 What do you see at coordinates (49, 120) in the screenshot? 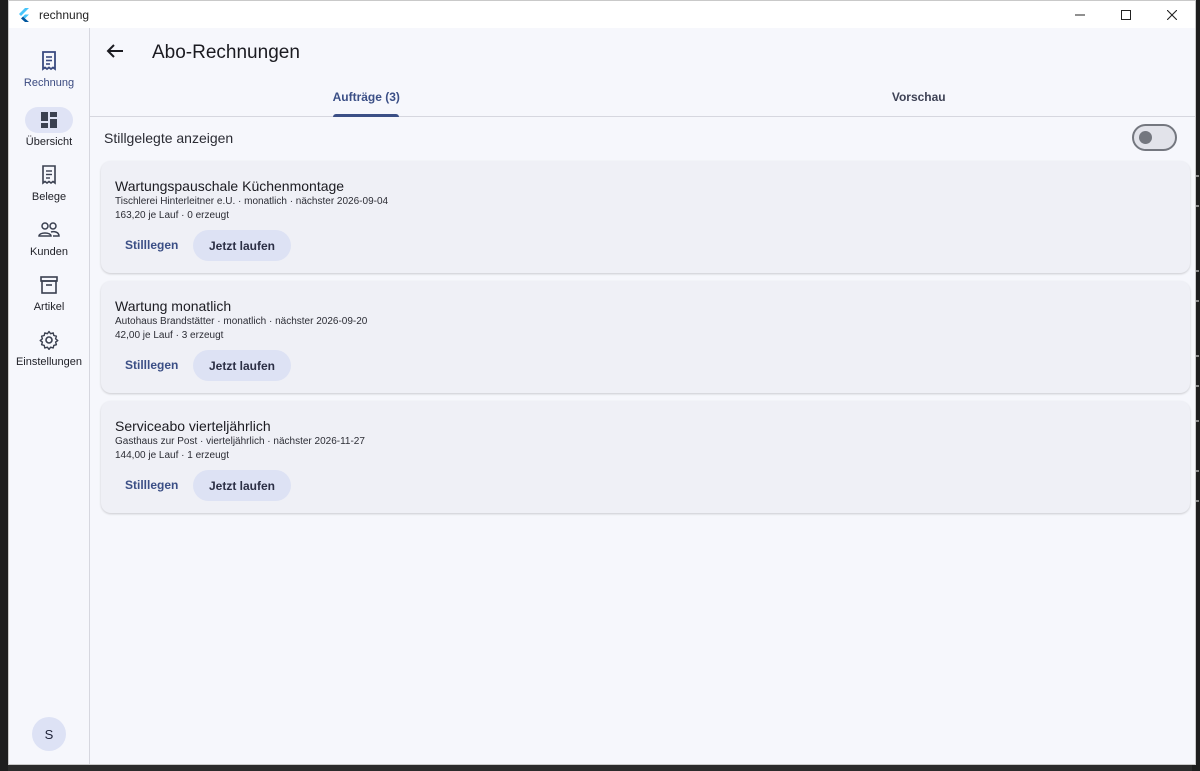
I see `dashboard-icon` at bounding box center [49, 120].